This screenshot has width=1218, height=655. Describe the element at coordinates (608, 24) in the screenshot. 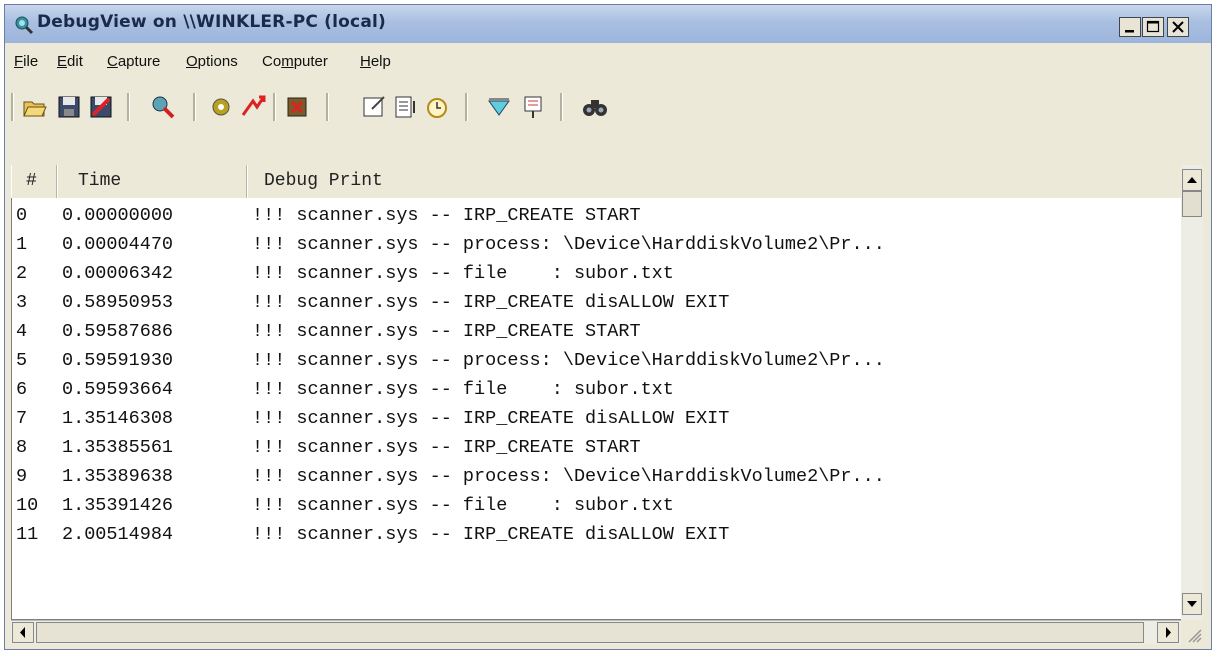

I see `title-bar: DebugView on \\WINKLER-PC (local)` at that location.